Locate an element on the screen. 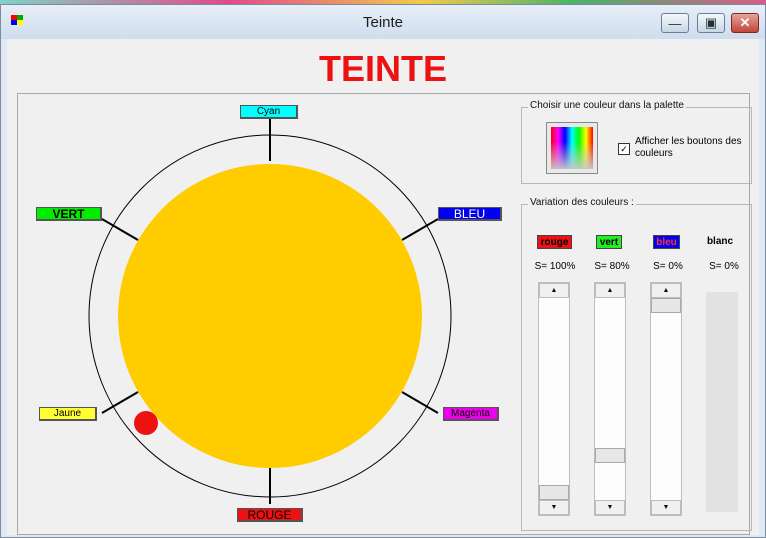  value-blanc: S= 0% is located at coordinates (724, 266).